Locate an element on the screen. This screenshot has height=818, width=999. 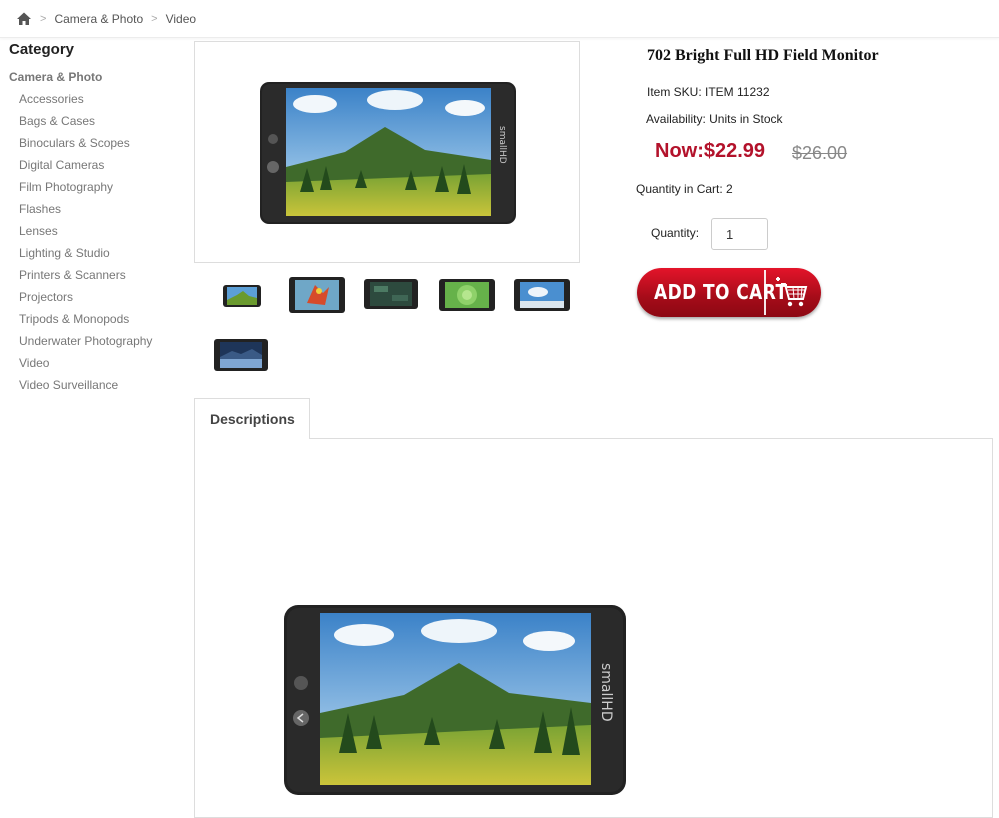
category-item-digital-cameras: Digital Cameras is located at coordinates (104, 165).